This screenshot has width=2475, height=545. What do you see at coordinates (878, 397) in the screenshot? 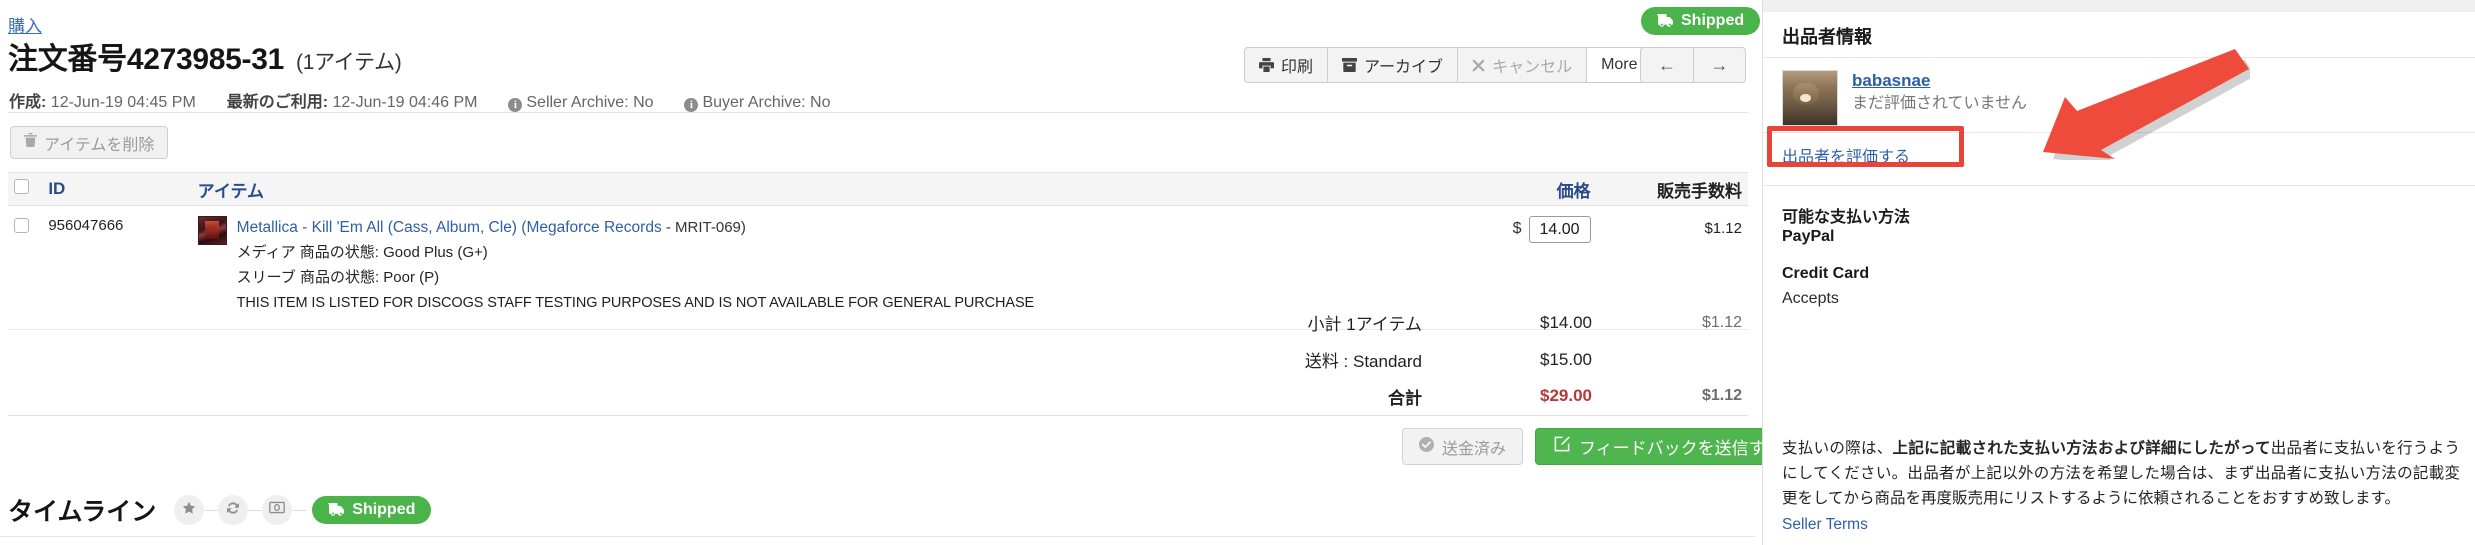
I see `grand-total-row: 合計 $29.00 $1.12` at bounding box center [878, 397].